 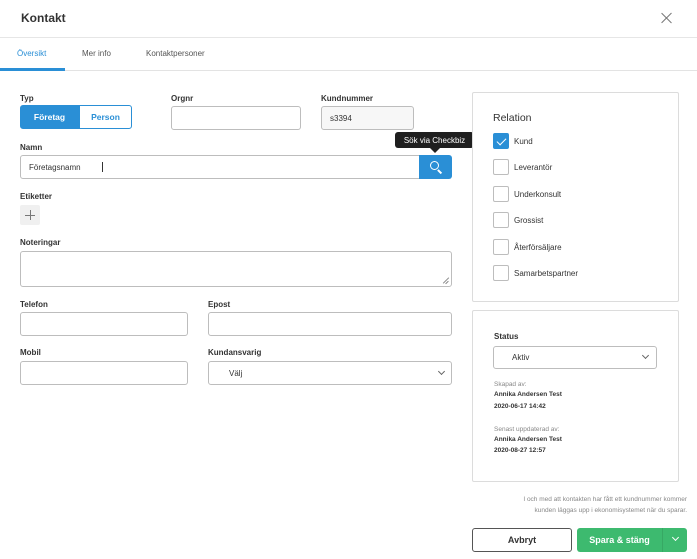 What do you see at coordinates (102, 167) in the screenshot?
I see `text-cursor` at bounding box center [102, 167].